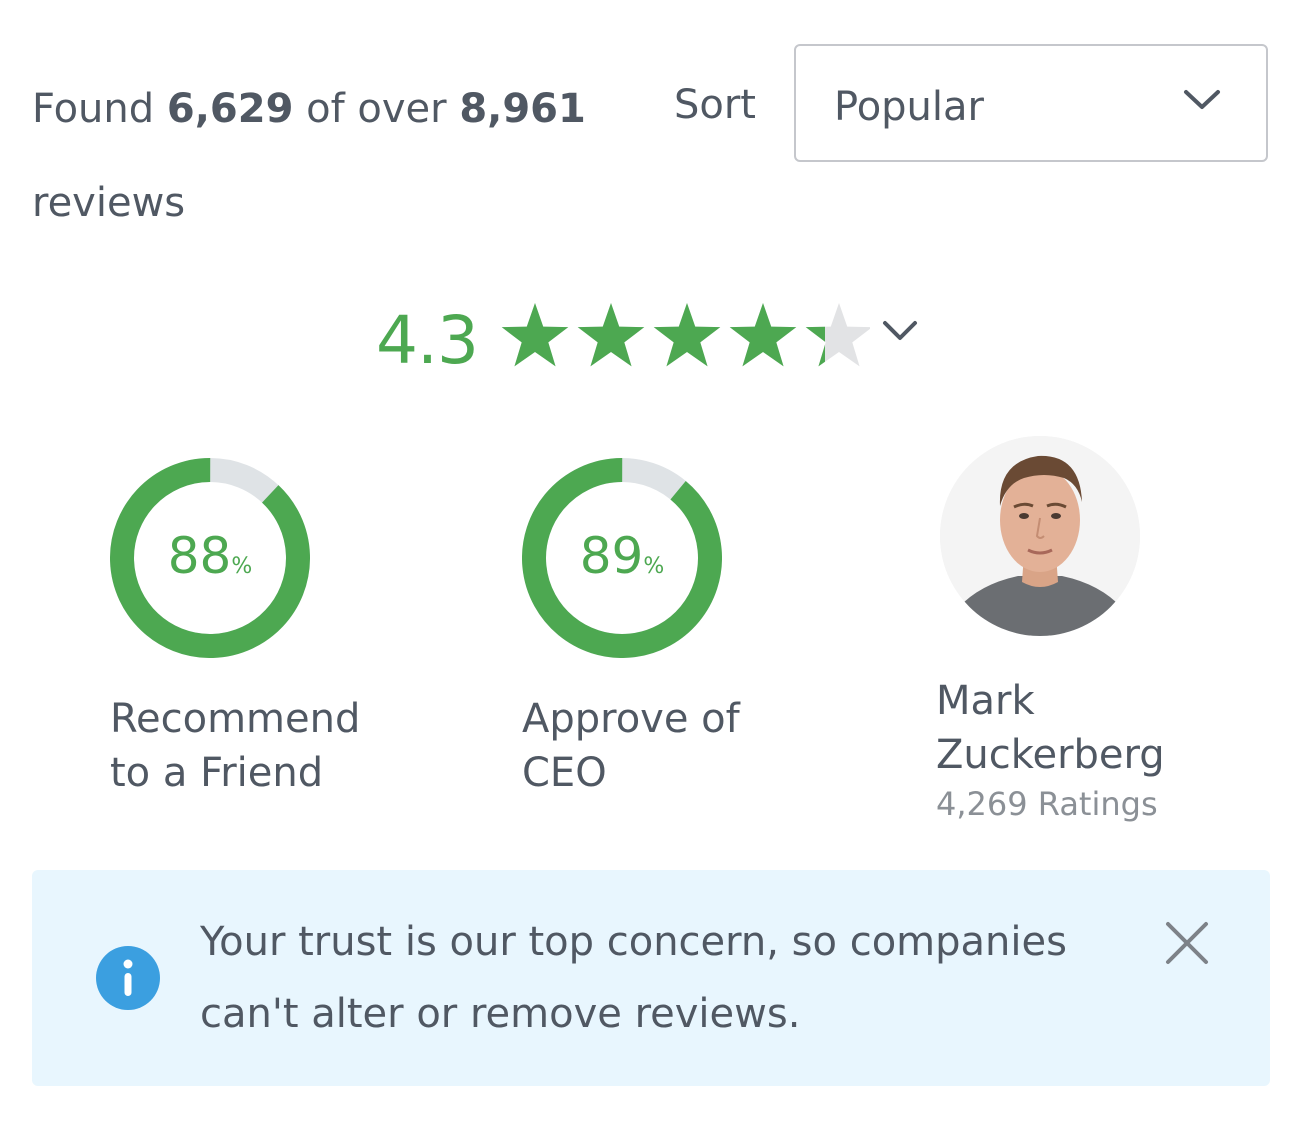  What do you see at coordinates (900, 331) in the screenshot?
I see `rating-expand-chevron-icon` at bounding box center [900, 331].